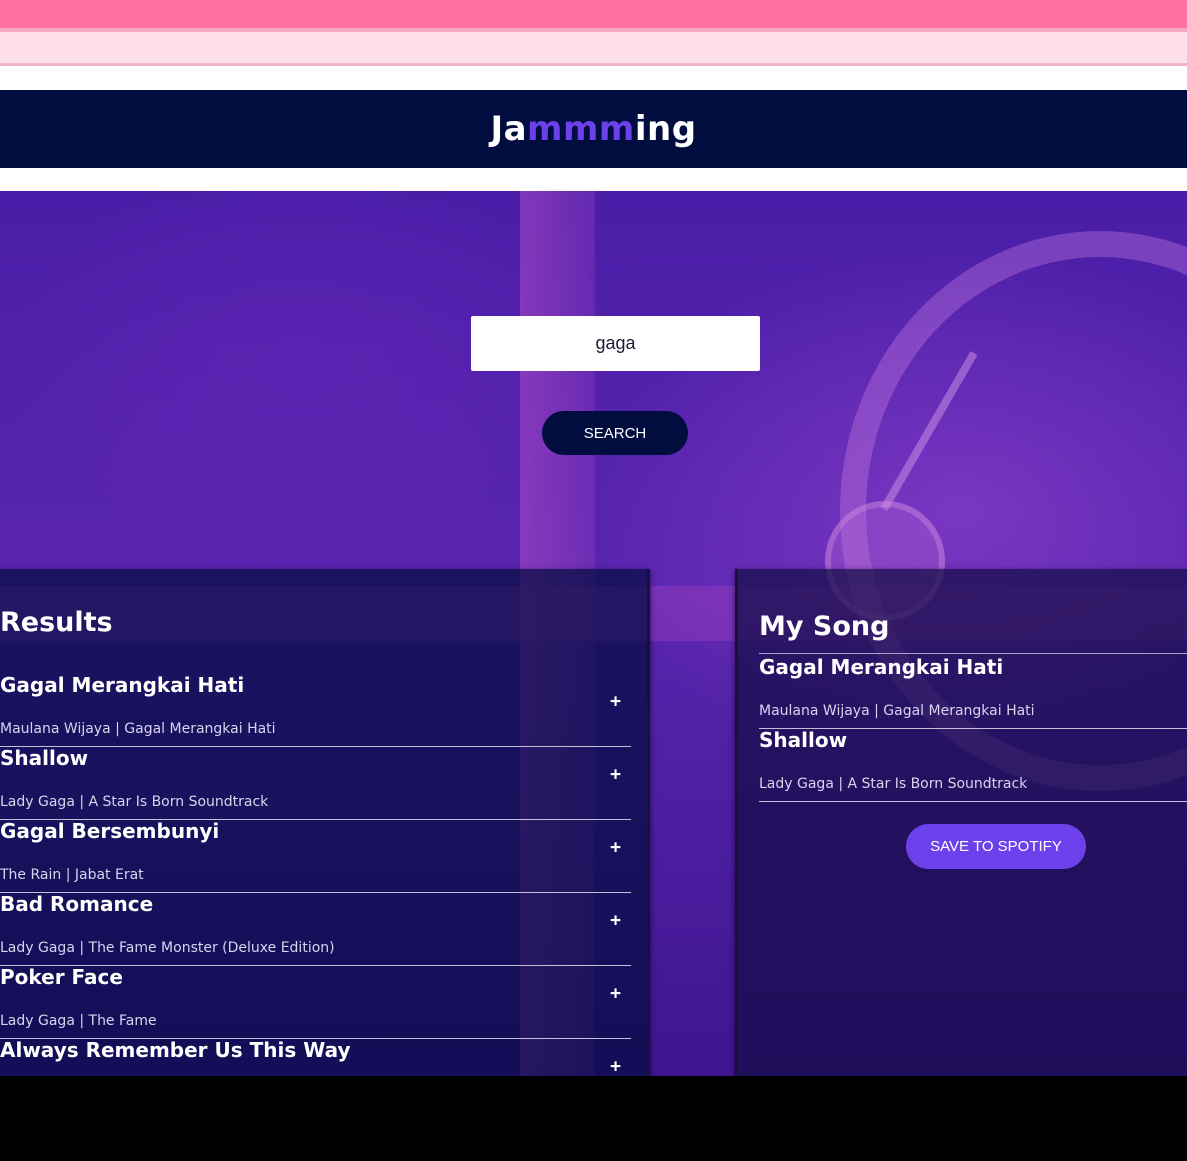  What do you see at coordinates (973, 653) in the screenshot?
I see `playlist-title-divider` at bounding box center [973, 653].